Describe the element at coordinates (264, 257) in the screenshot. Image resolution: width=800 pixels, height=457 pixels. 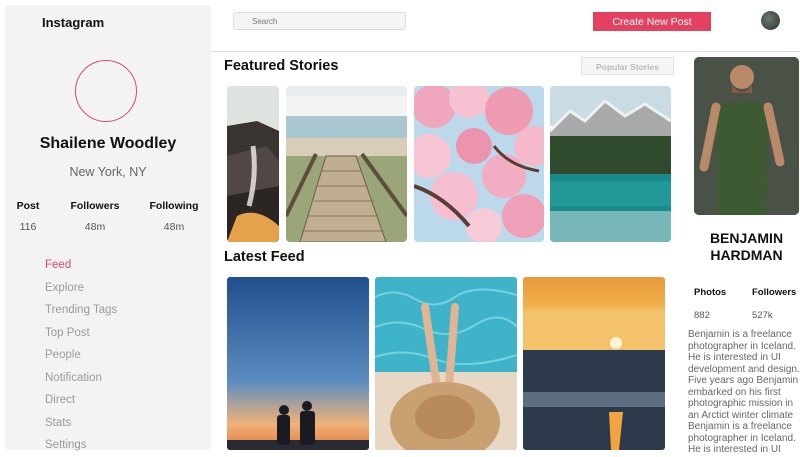
I see `latest-feed-title: Latest Feed` at that location.